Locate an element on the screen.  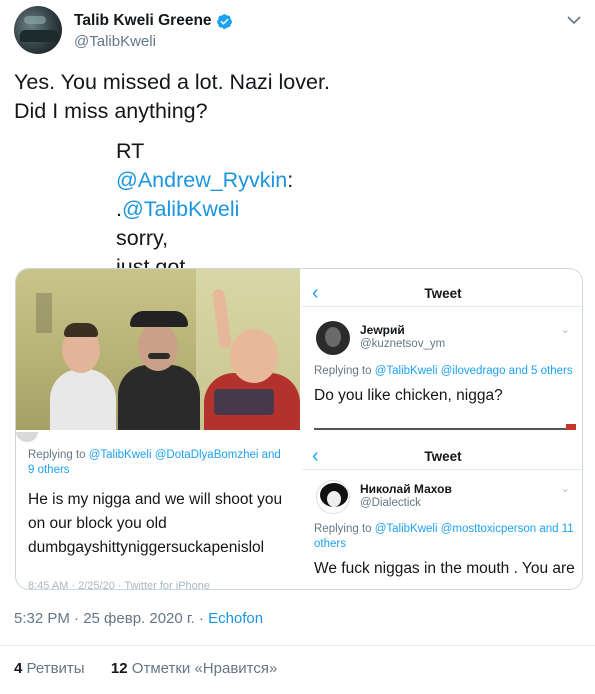
screenshot-handle: @Dialectick is located at coordinates (390, 503).